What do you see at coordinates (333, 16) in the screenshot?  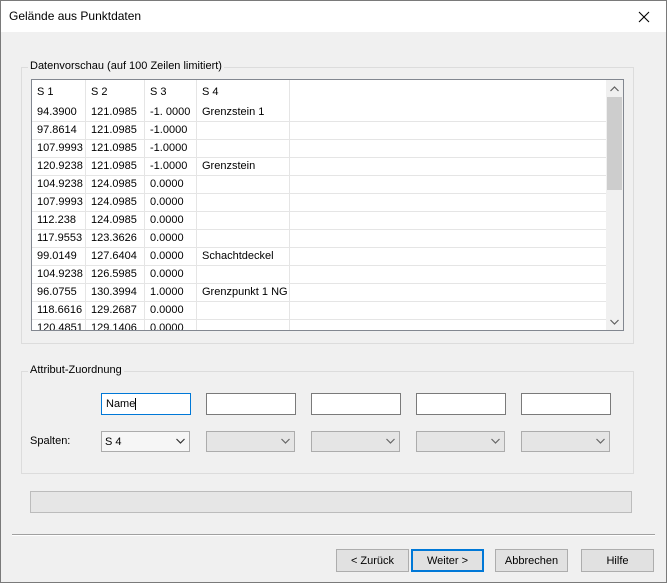 I see `title-bar: Gelände aus Punktdaten` at bounding box center [333, 16].